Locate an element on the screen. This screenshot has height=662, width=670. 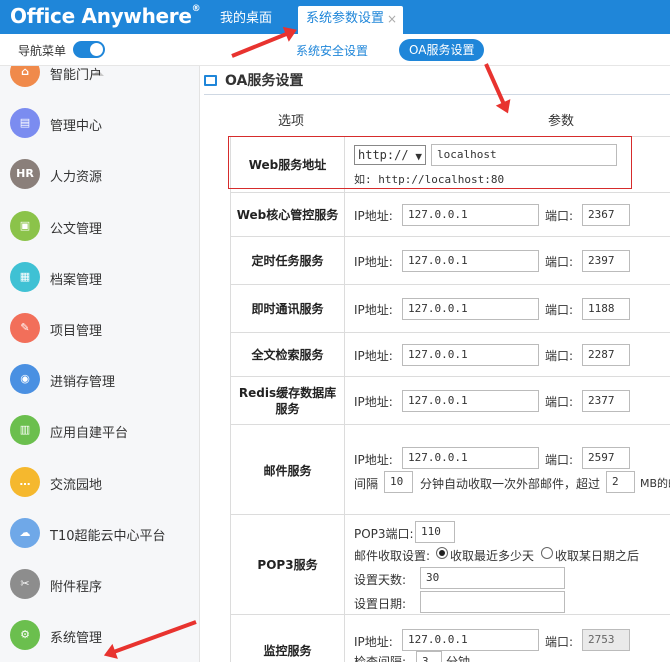
app-logo: Office Anywhere® is located at coordinates (105, 16).